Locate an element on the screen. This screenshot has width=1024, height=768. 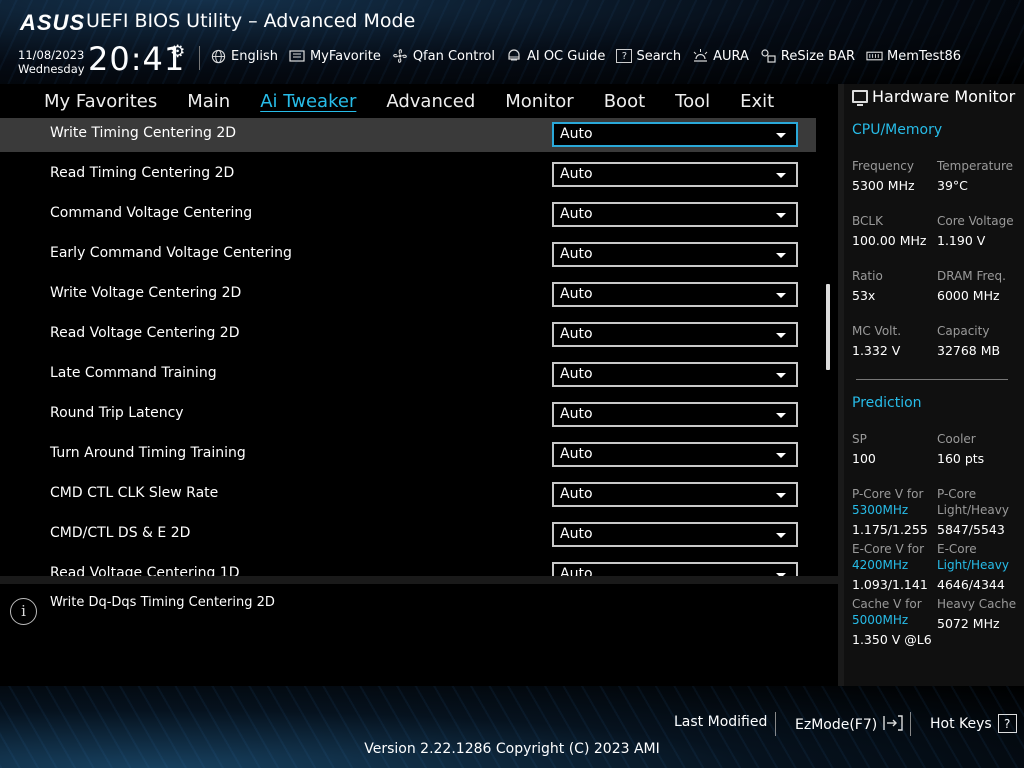
setting-row: Round Trip Latency Auto is located at coordinates (408, 415).